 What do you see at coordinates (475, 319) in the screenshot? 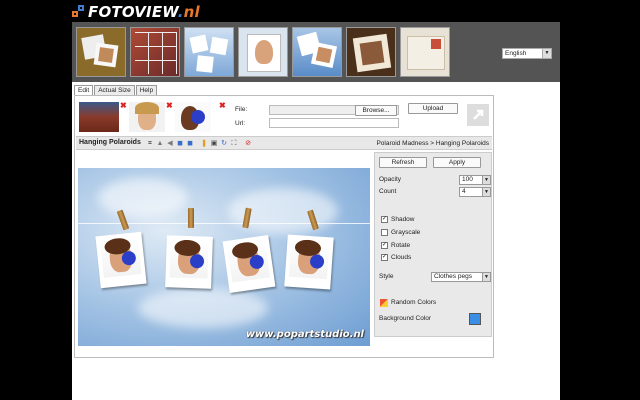
I see `background-color-swatch` at bounding box center [475, 319].